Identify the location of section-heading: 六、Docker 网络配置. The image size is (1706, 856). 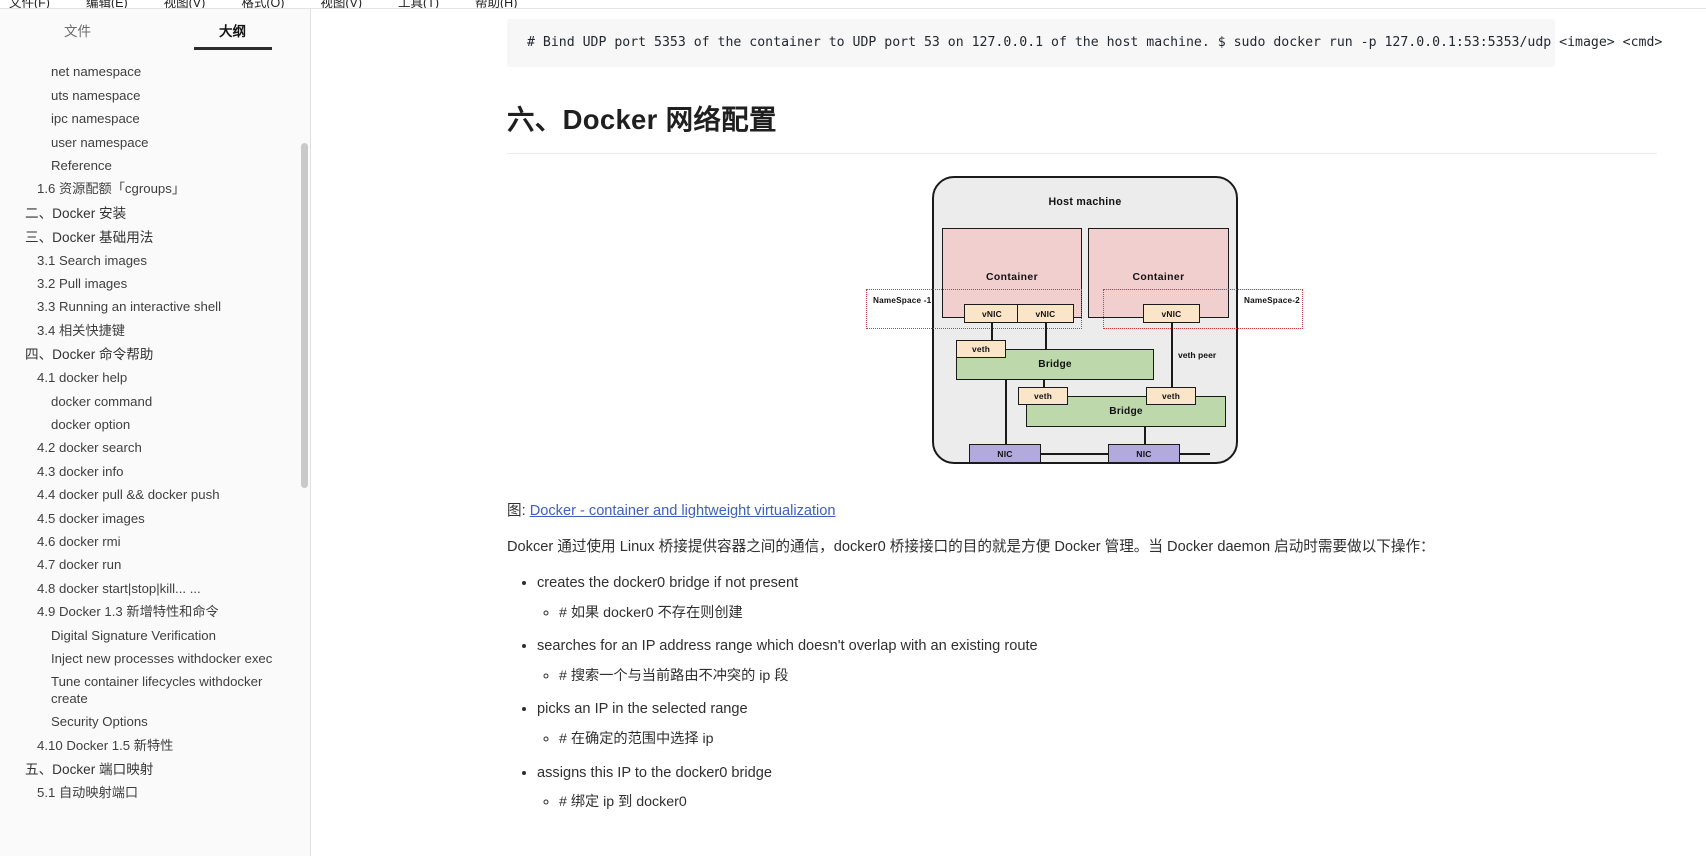
(1082, 126).